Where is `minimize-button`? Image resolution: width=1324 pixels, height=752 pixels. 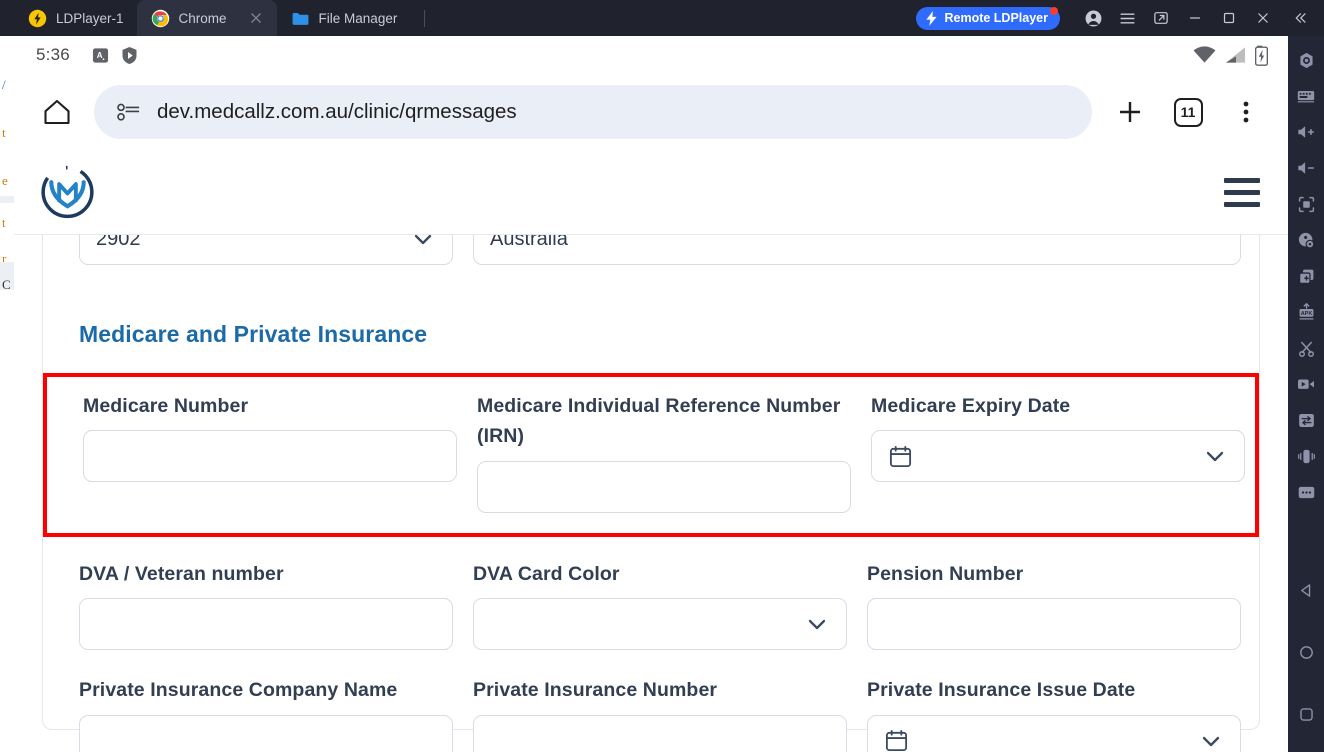
minimize-button is located at coordinates (1195, 18).